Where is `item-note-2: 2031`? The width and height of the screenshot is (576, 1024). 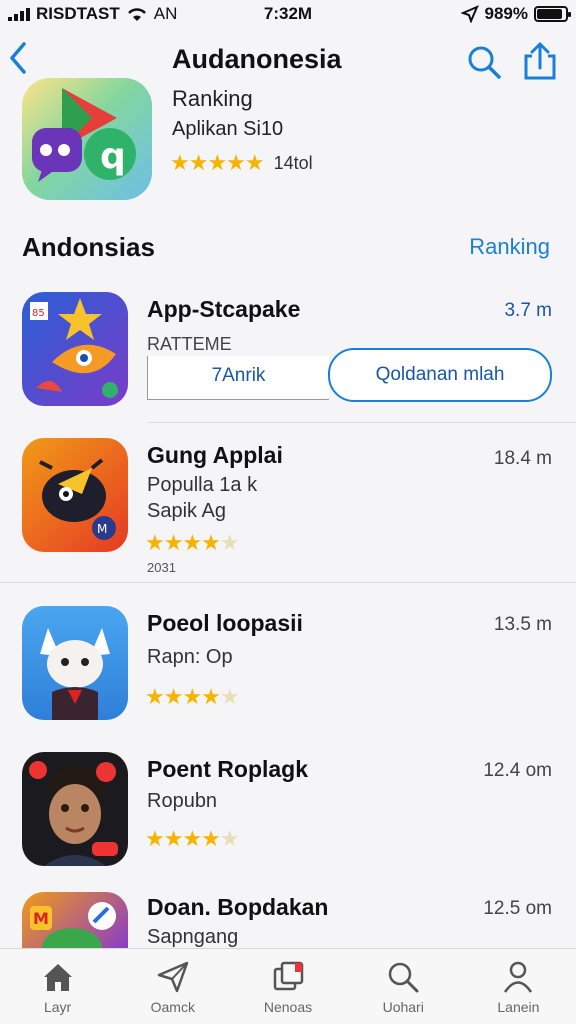 item-note-2: 2031 is located at coordinates (161, 567).